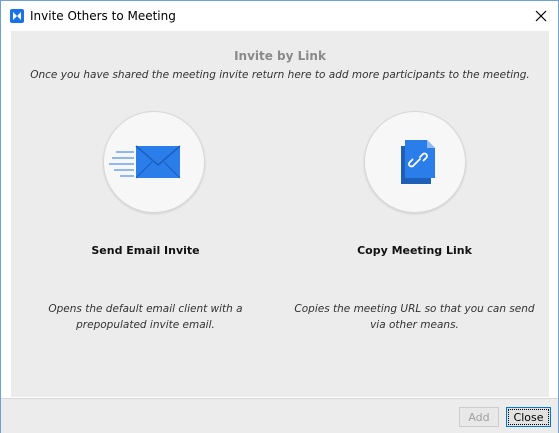  What do you see at coordinates (103, 16) in the screenshot?
I see `window-title: Invite Others to Meeting` at bounding box center [103, 16].